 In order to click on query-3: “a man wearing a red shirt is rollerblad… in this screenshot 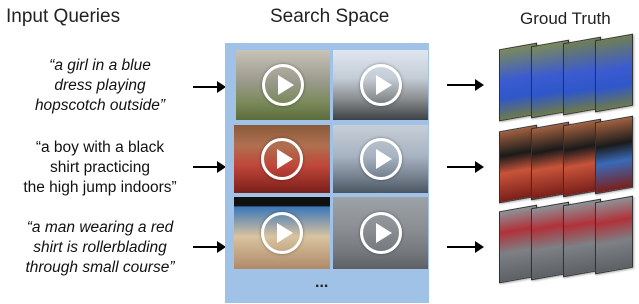, I will do `click(100, 248)`.